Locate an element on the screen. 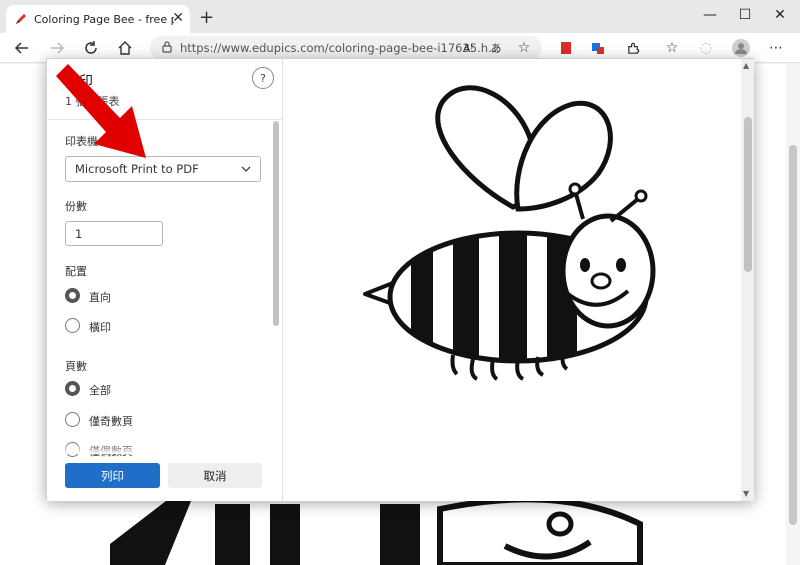 The height and width of the screenshot is (565, 800). layout-landscape-label: 橫印 is located at coordinates (100, 327).